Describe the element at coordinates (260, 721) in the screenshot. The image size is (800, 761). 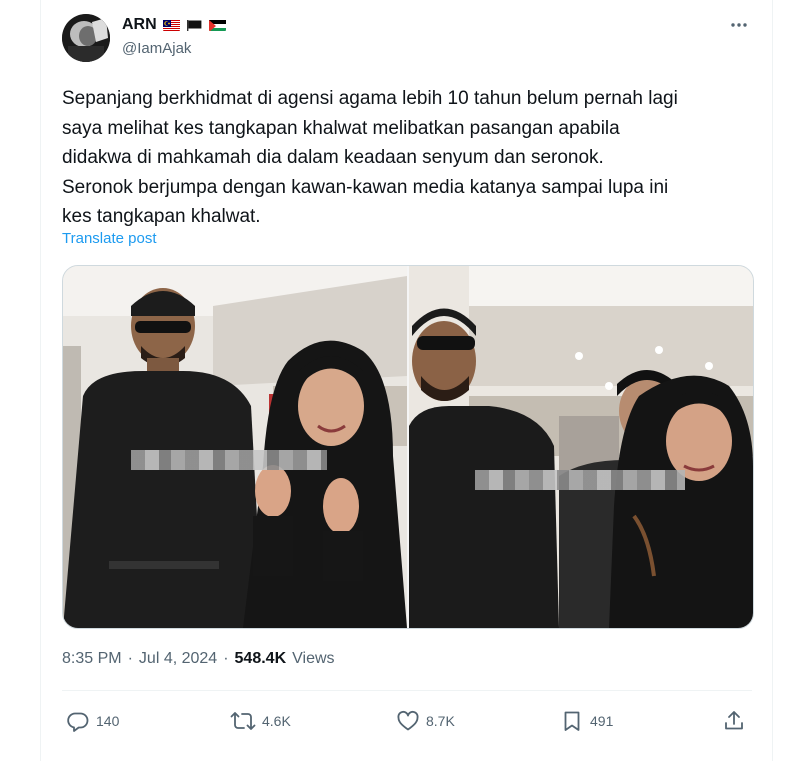
I see `repost-button: 4.6K` at that location.